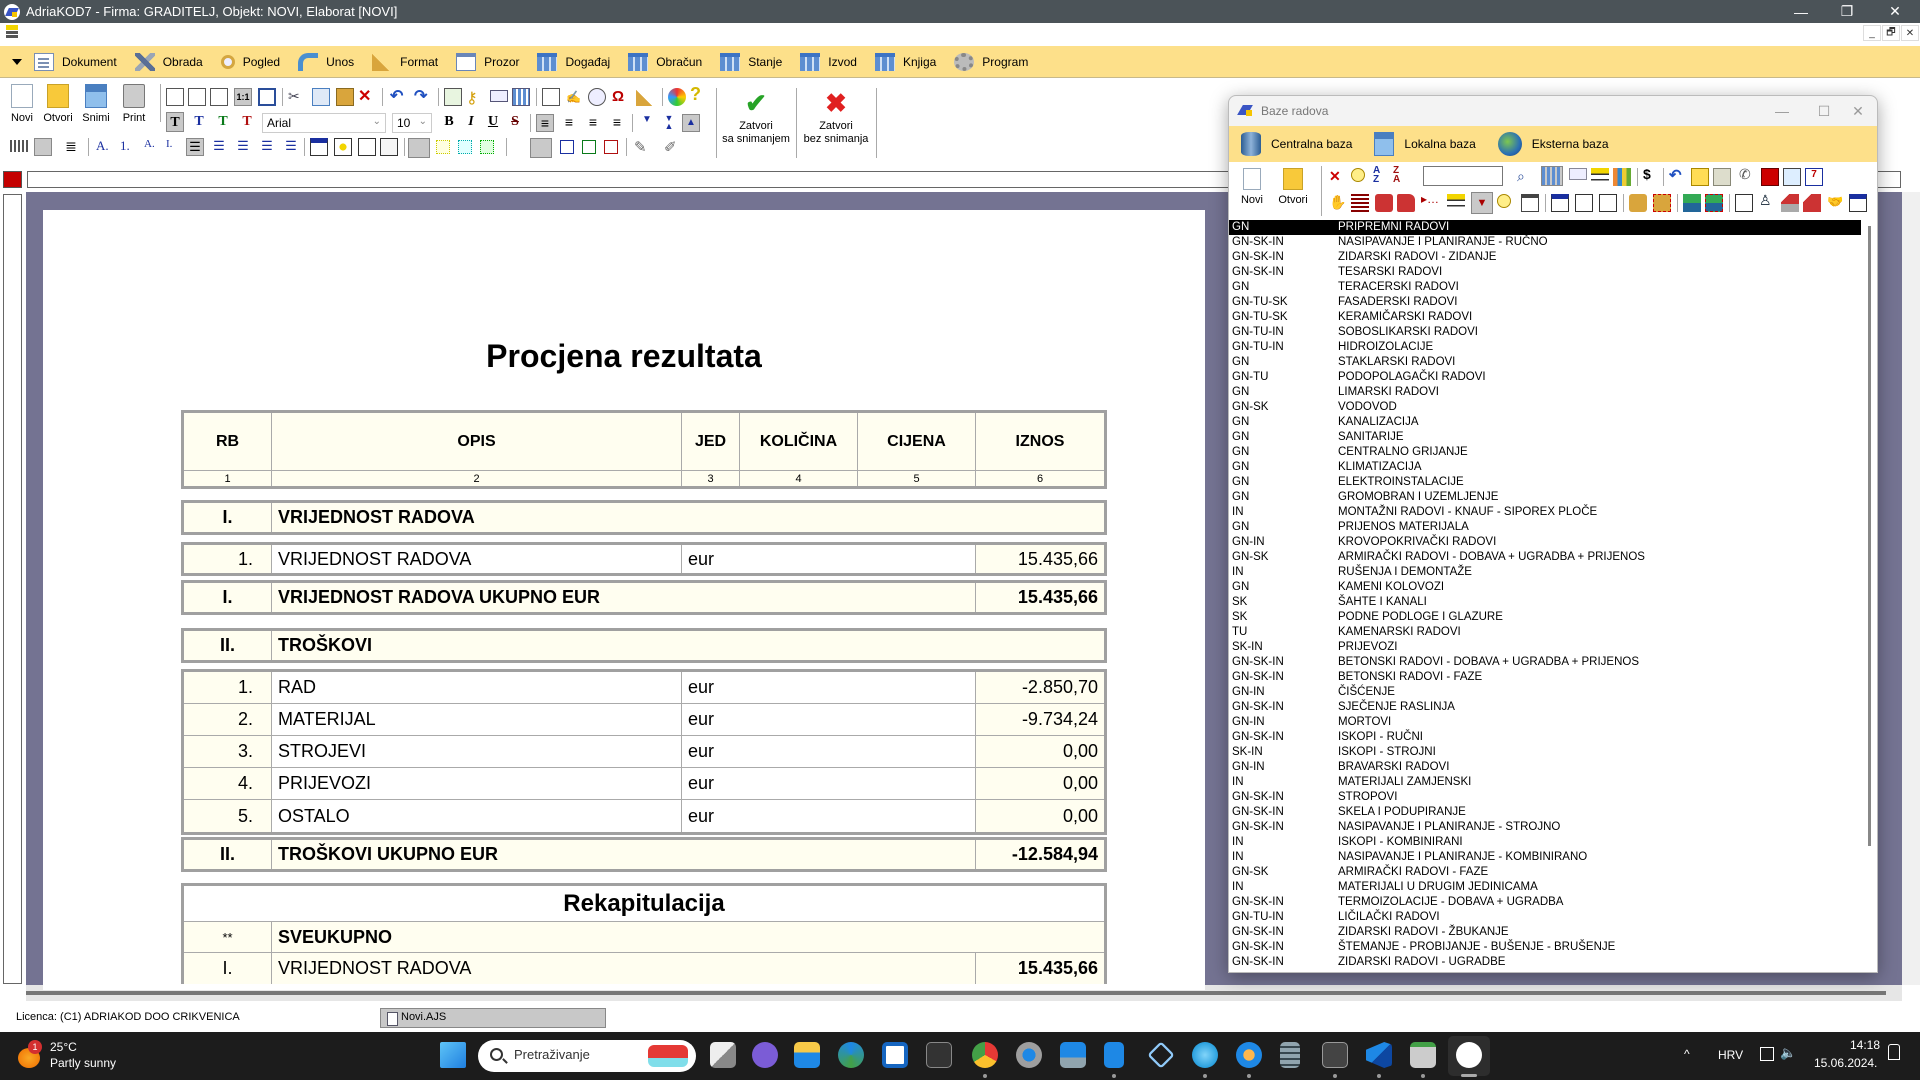 The height and width of the screenshot is (1080, 1920). What do you see at coordinates (17, 61) in the screenshot?
I see `menu-dropdown-icon` at bounding box center [17, 61].